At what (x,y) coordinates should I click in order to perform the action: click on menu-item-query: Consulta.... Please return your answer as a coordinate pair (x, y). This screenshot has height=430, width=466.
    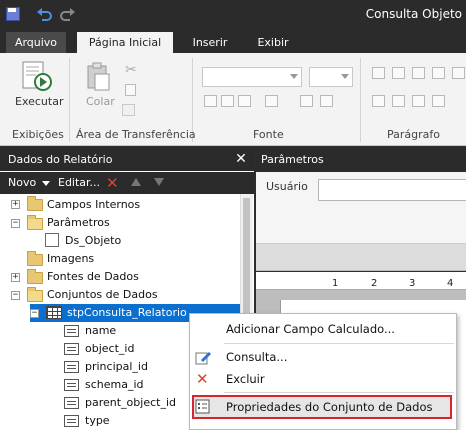
    Looking at the image, I should click on (323, 357).